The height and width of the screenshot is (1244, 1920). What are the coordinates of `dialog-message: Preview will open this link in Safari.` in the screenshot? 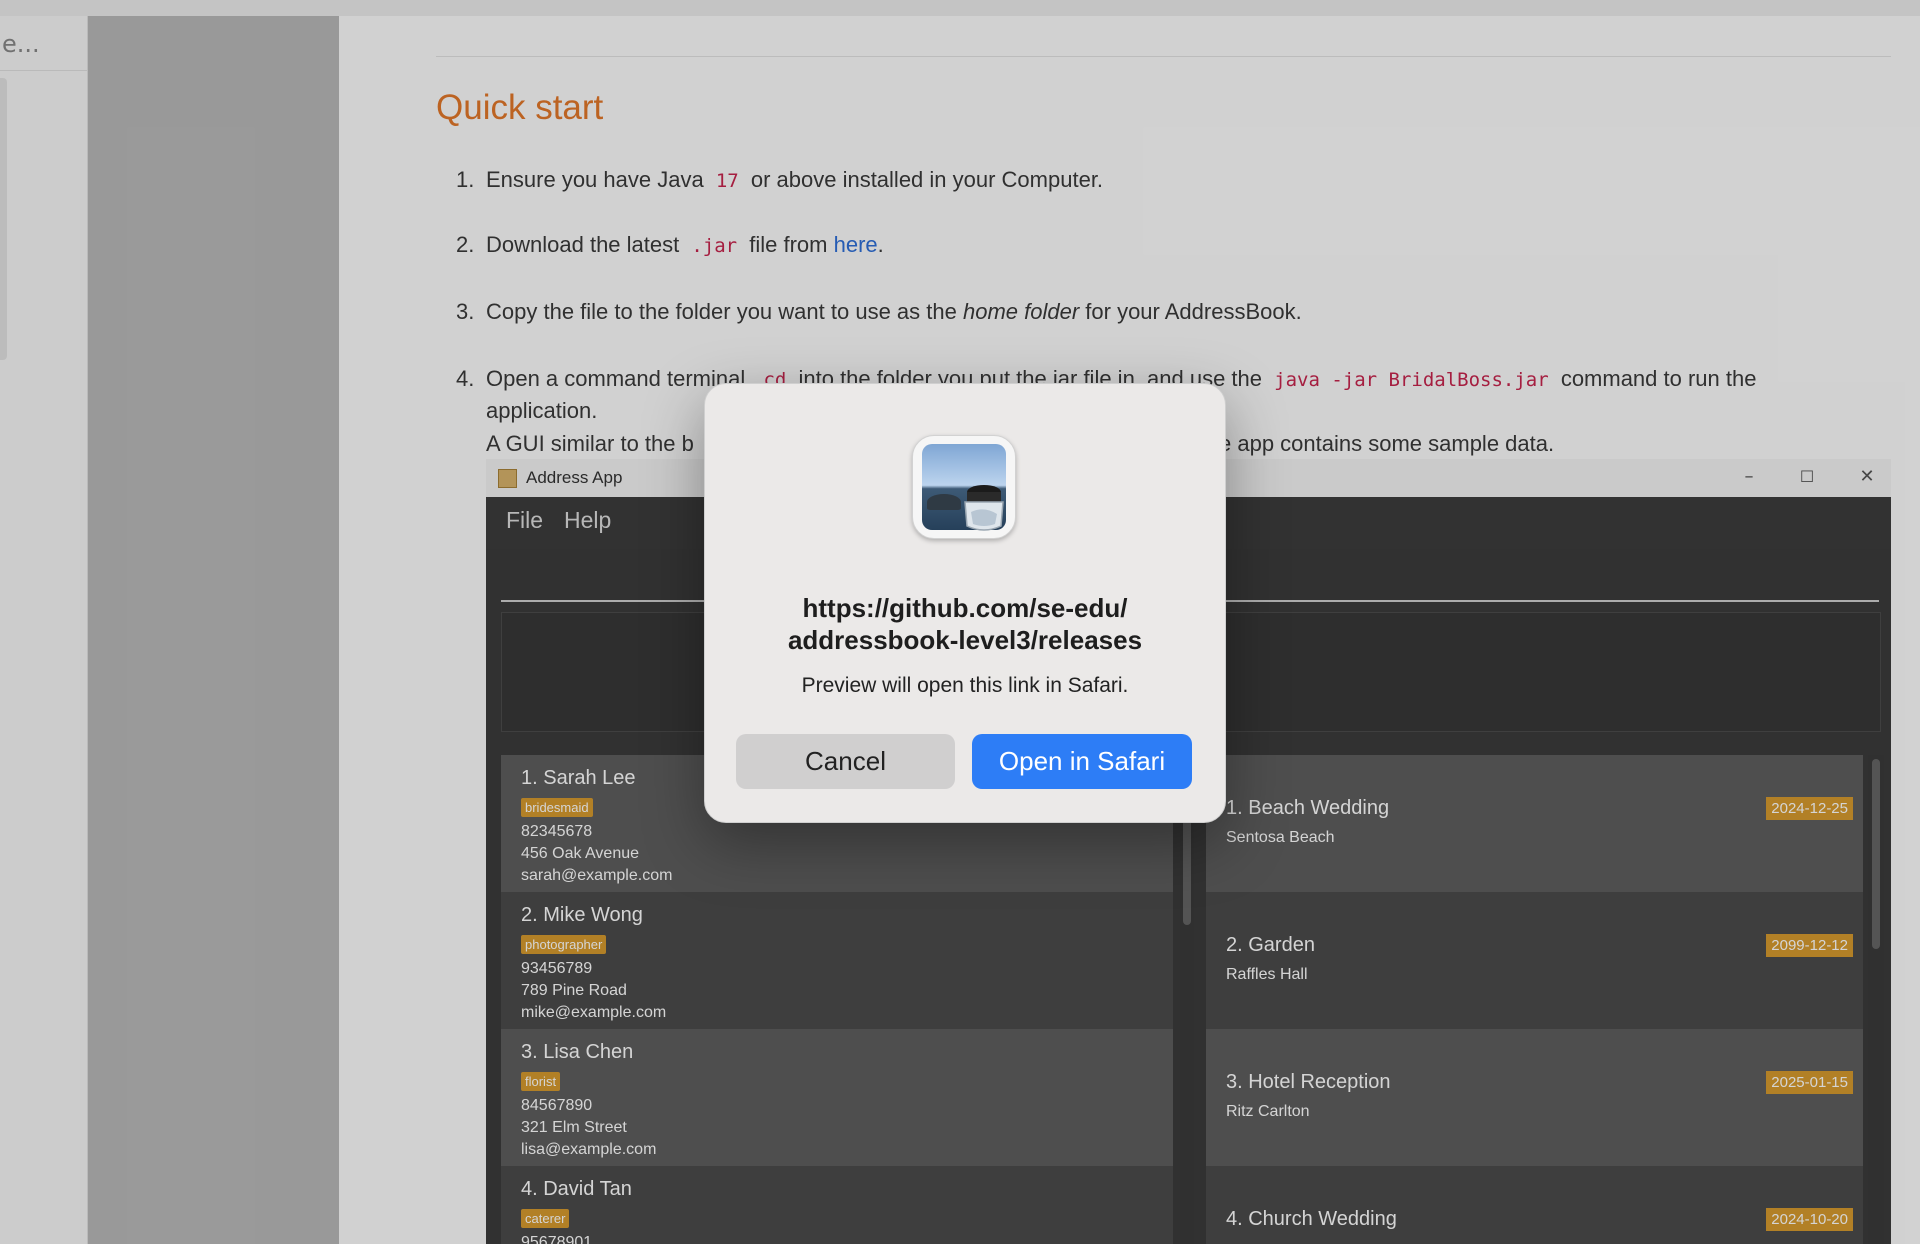 It's located at (965, 685).